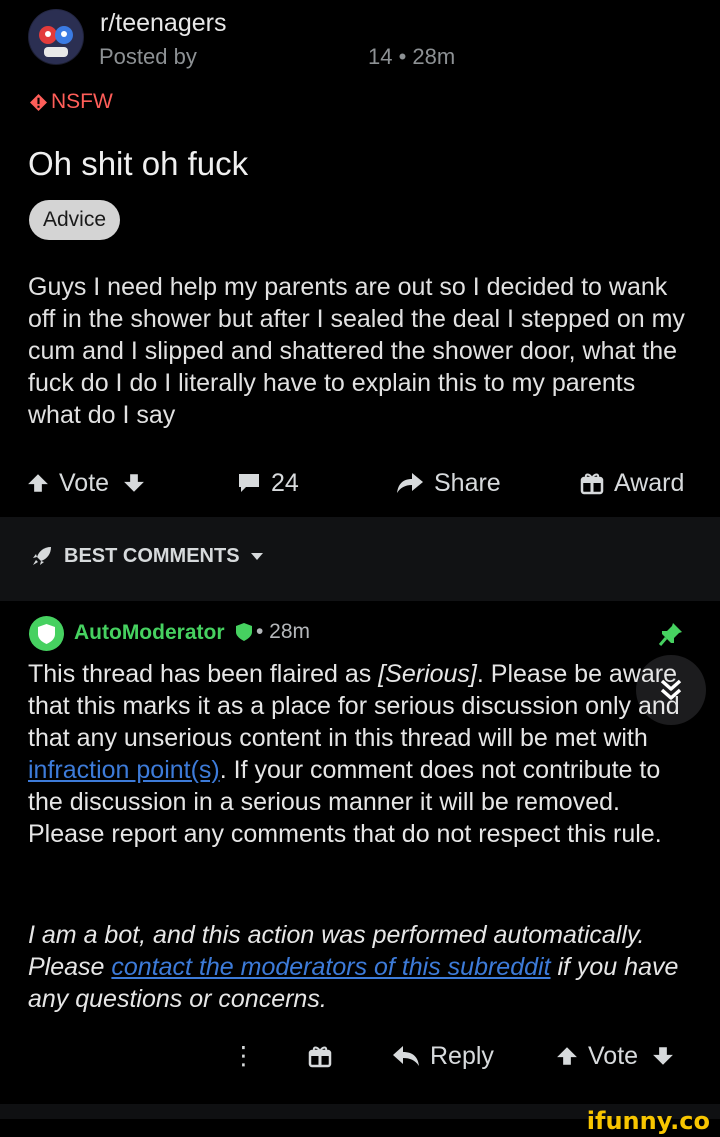 This screenshot has height=1137, width=720. What do you see at coordinates (670, 634) in the screenshot?
I see `pin-icon` at bounding box center [670, 634].